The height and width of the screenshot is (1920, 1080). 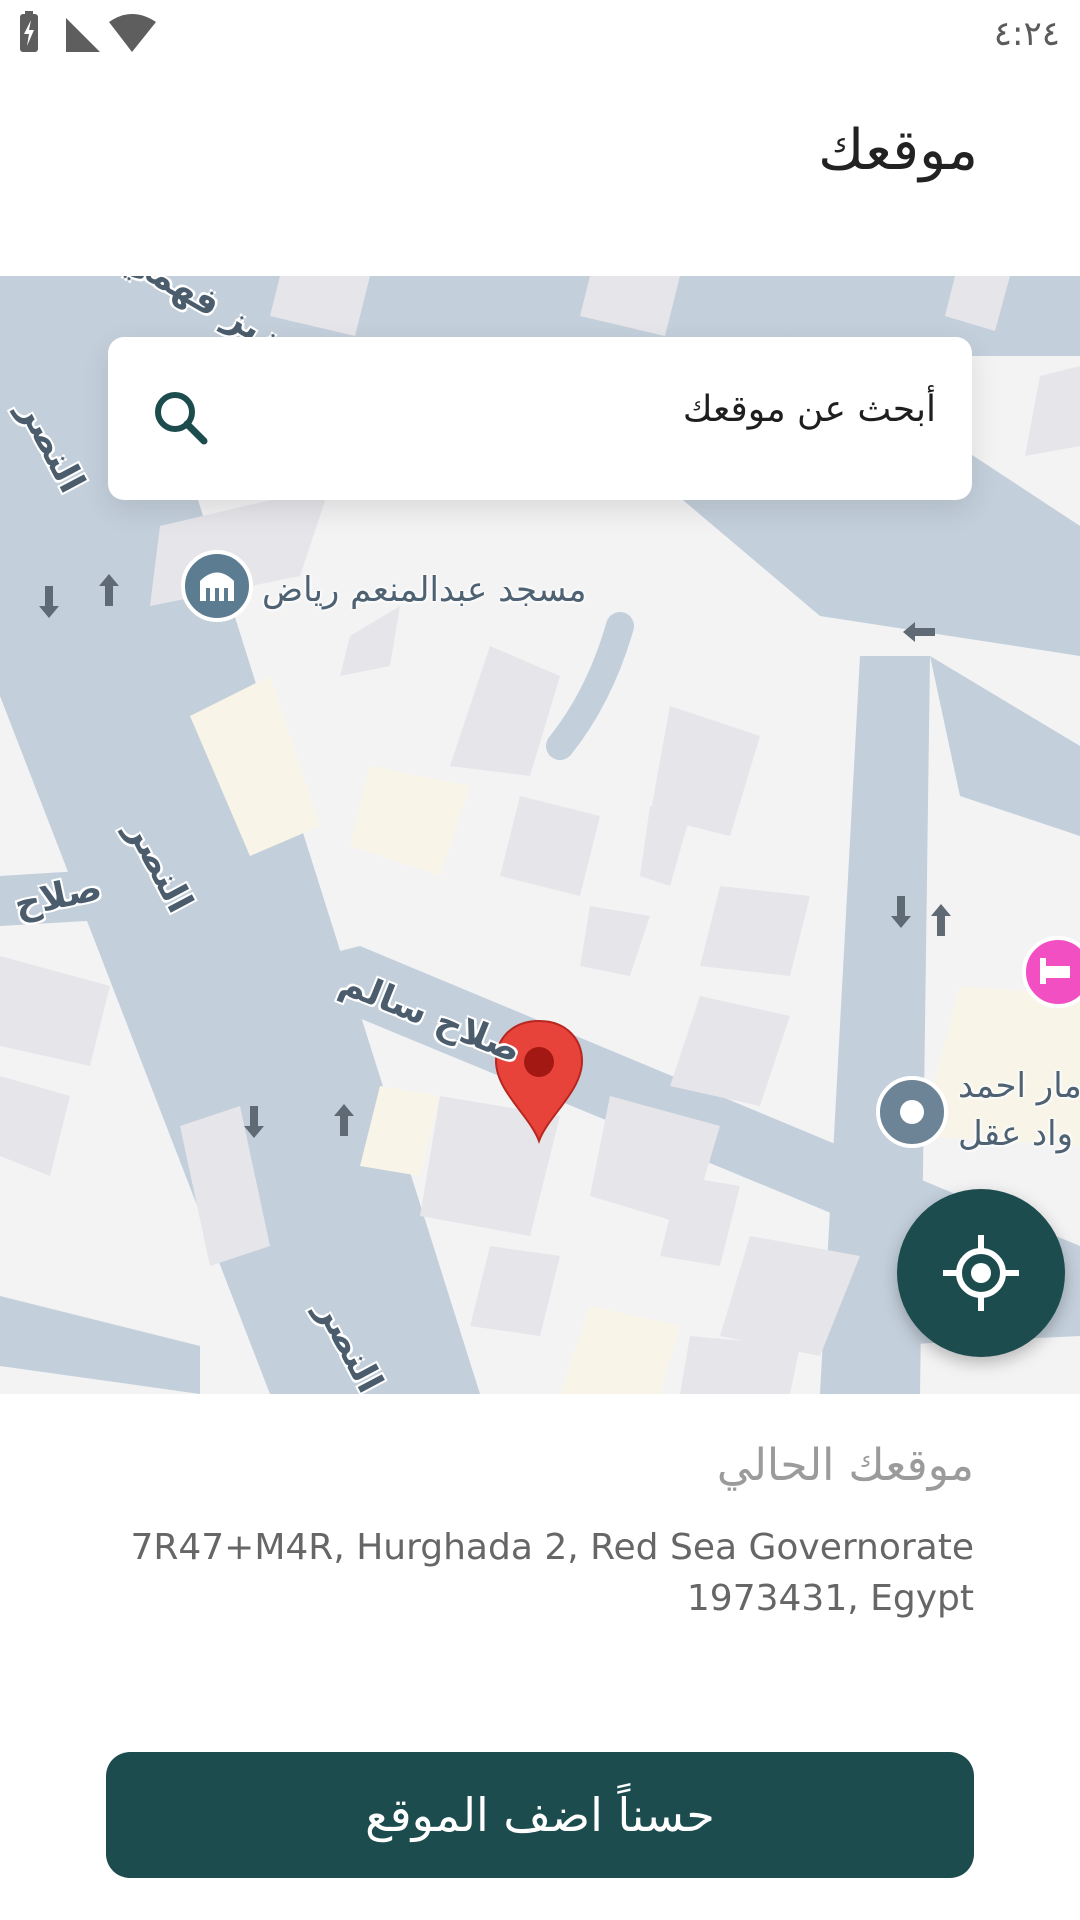 I want to click on place-poi-icon, so click(x=912, y=1112).